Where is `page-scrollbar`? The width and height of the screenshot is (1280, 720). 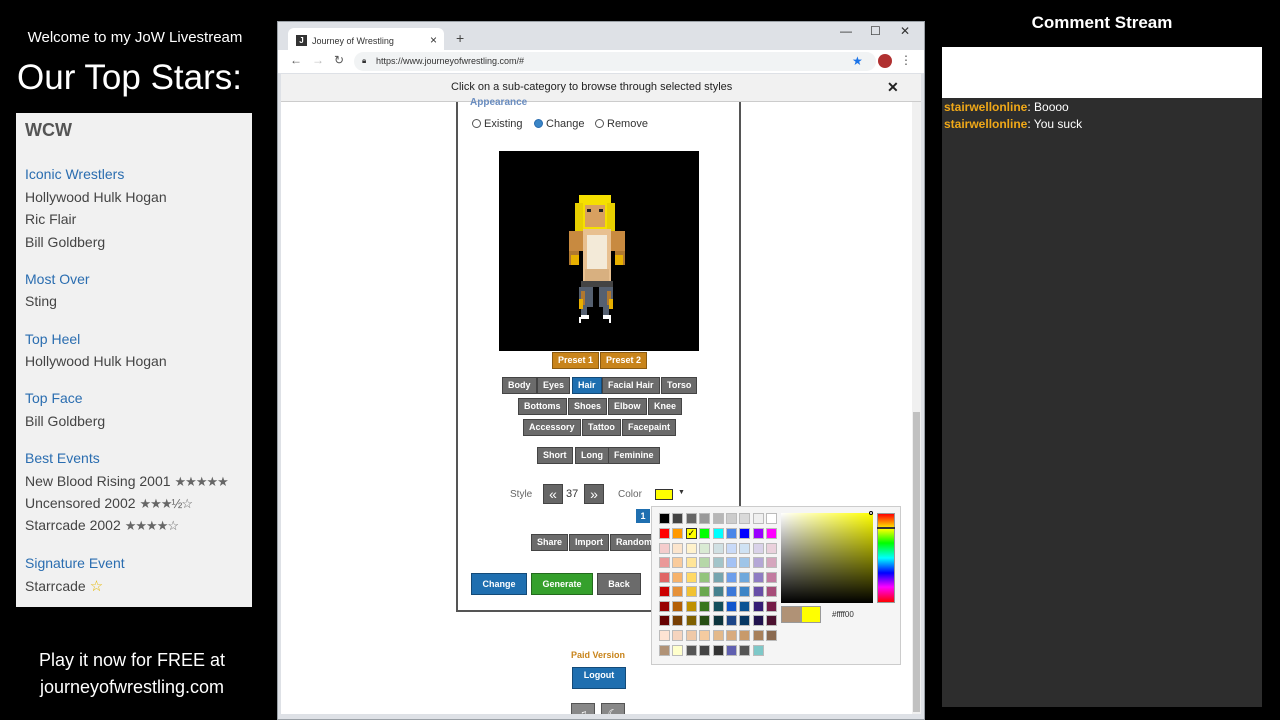
page-scrollbar is located at coordinates (916, 408).